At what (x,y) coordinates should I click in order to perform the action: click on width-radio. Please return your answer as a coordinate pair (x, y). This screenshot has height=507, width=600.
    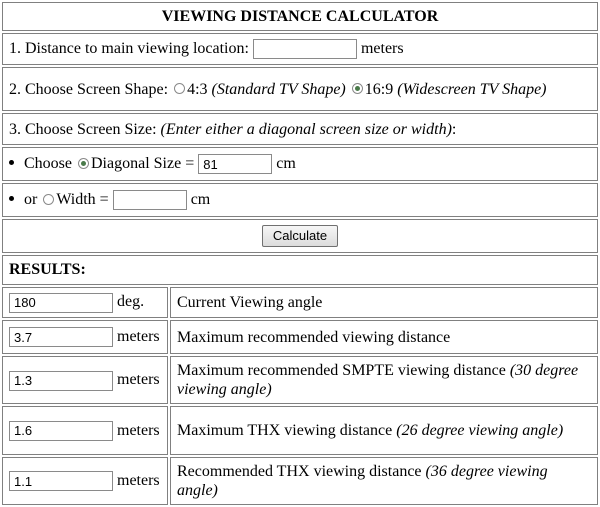
    Looking at the image, I should click on (49, 199).